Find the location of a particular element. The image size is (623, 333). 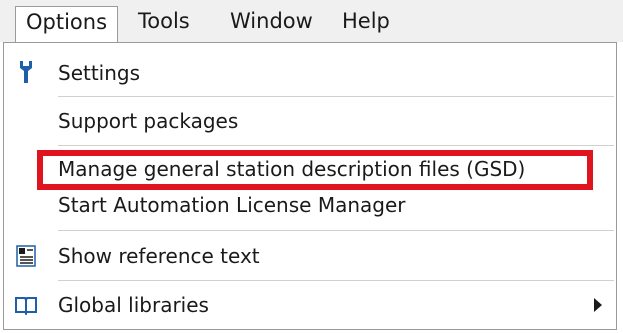

menu-window: Window is located at coordinates (271, 21).